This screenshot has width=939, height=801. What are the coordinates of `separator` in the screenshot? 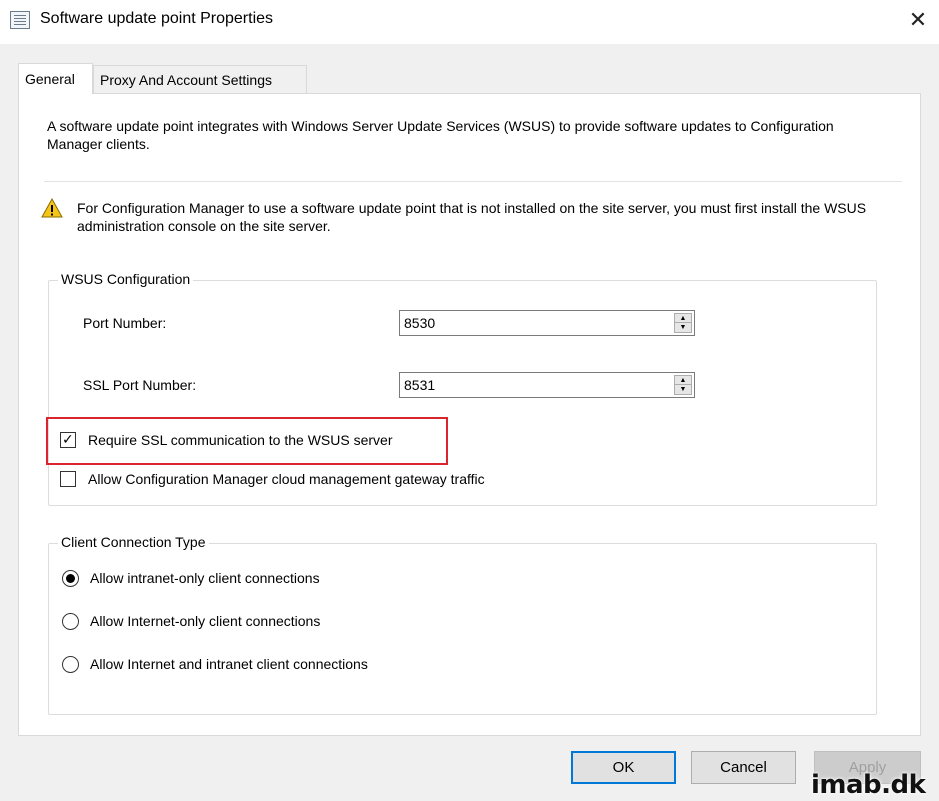 It's located at (473, 182).